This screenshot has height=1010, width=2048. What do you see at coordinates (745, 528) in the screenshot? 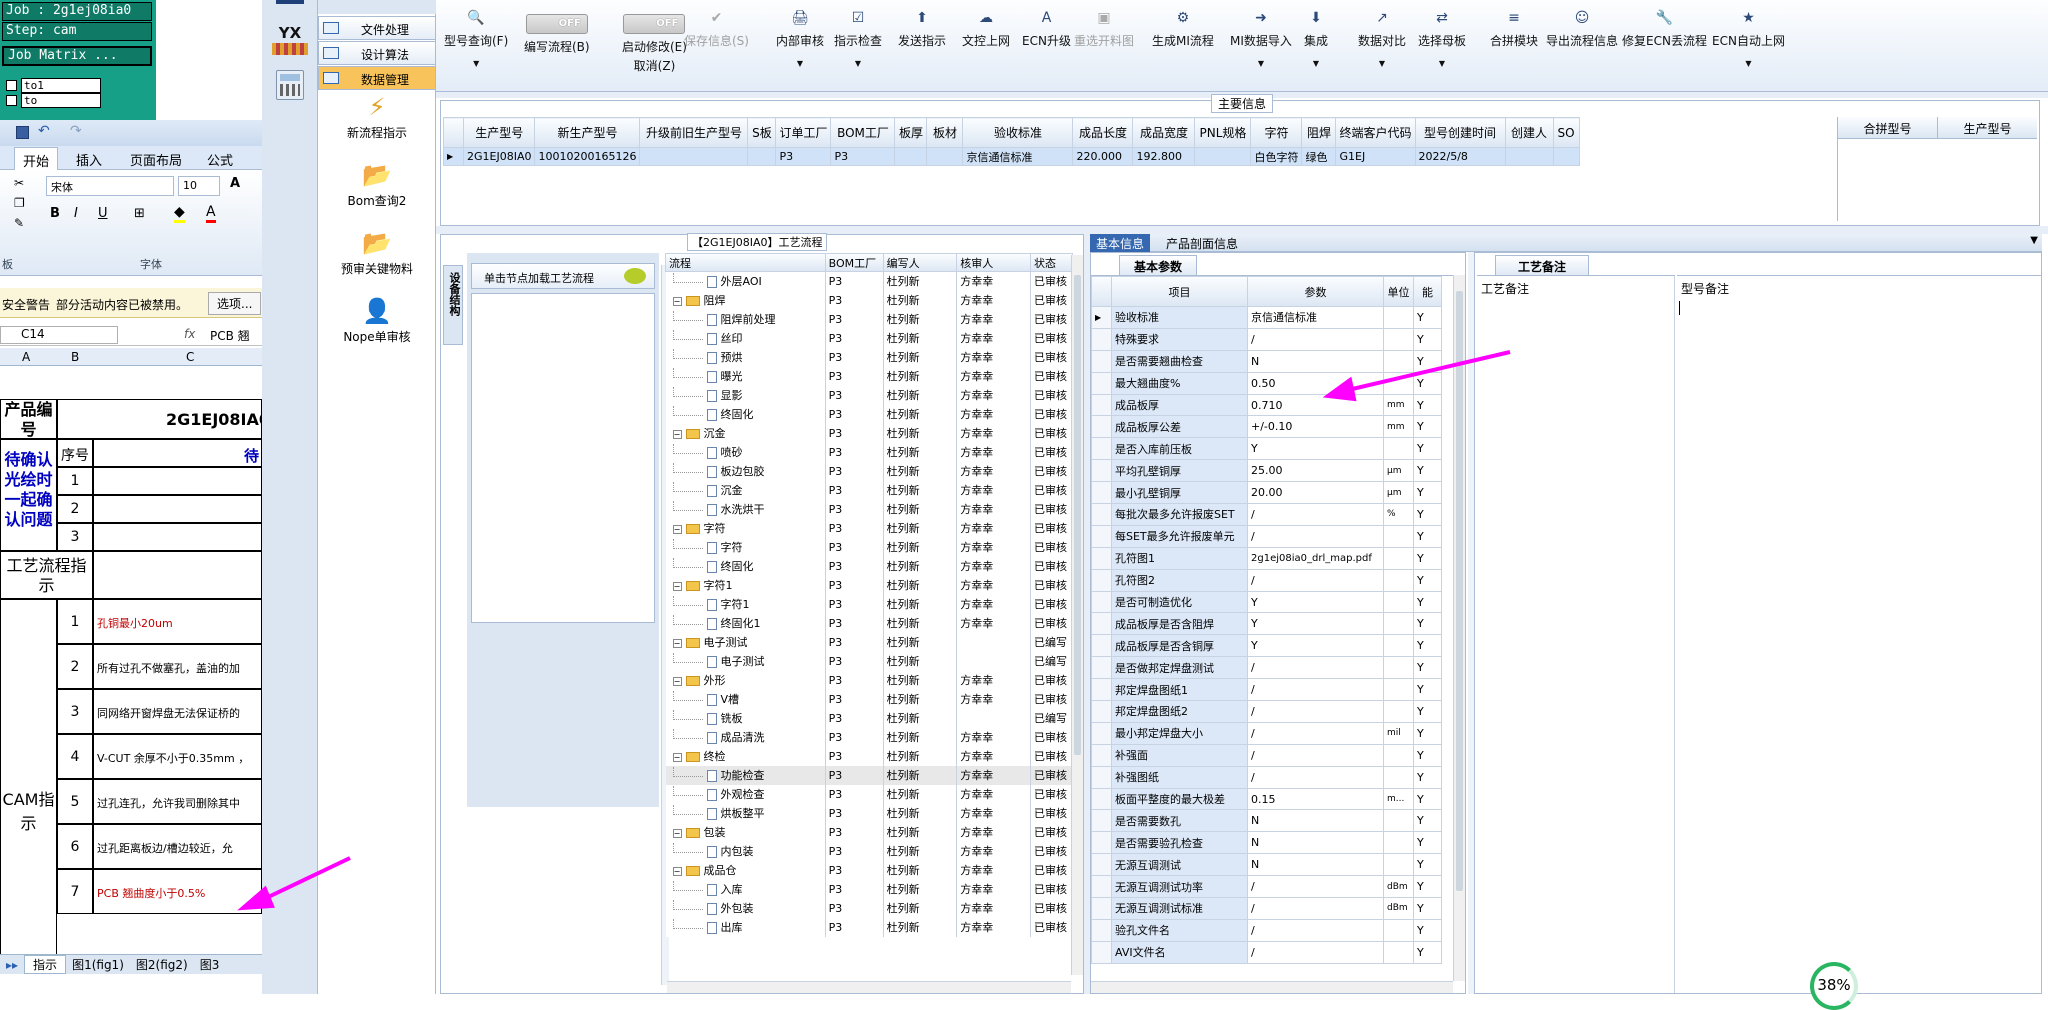
I see `flow-step-cell: − 字符` at bounding box center [745, 528].